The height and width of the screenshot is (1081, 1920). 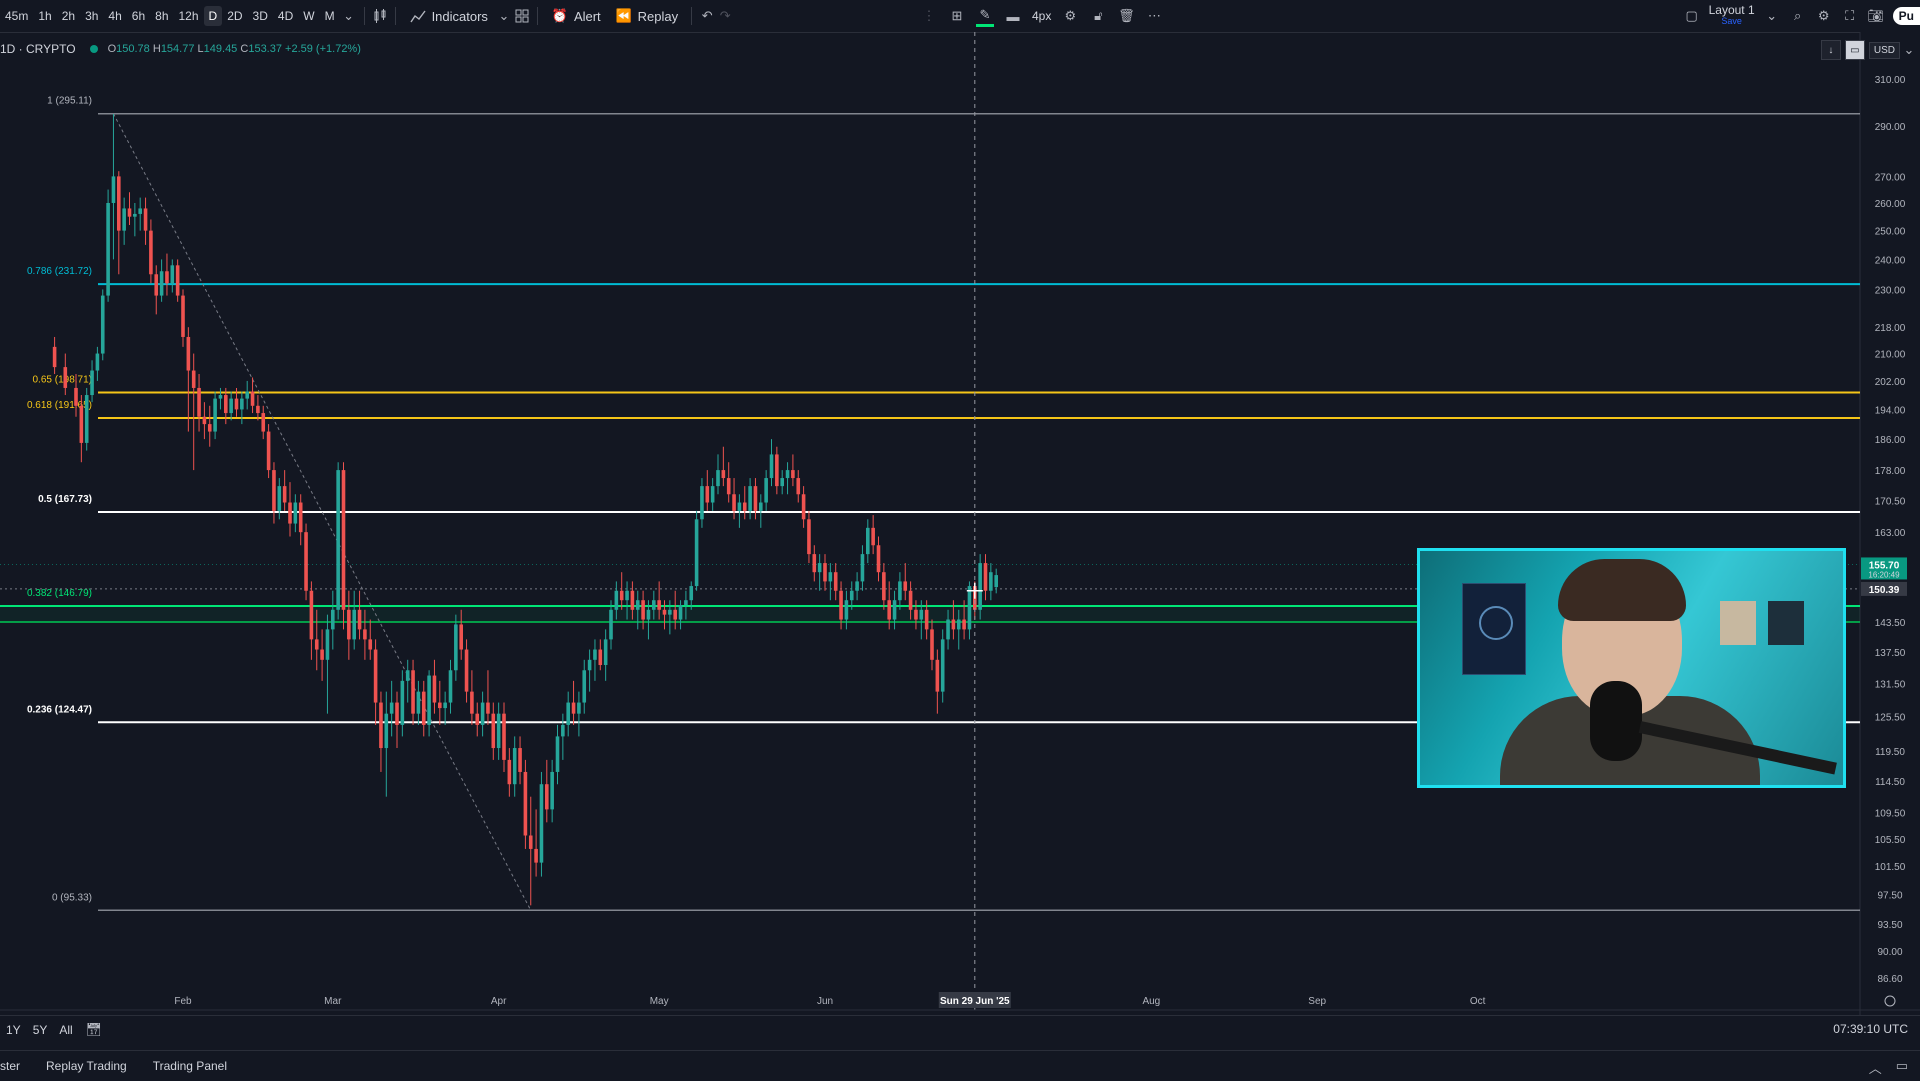 What do you see at coordinates (190, 1066) in the screenshot?
I see `footer-tab: Trading Panel` at bounding box center [190, 1066].